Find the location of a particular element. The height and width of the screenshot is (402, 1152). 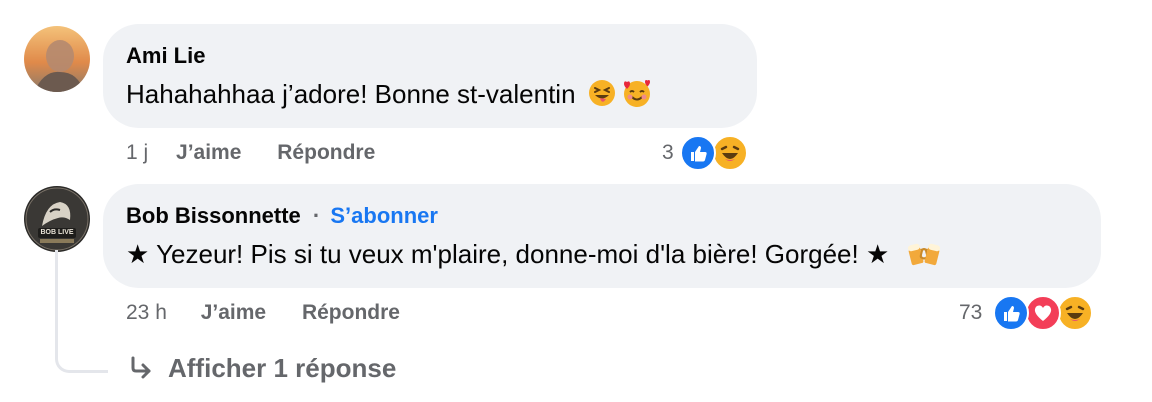

comment-meta: 23 h J’aime Répondre is located at coordinates (263, 313).